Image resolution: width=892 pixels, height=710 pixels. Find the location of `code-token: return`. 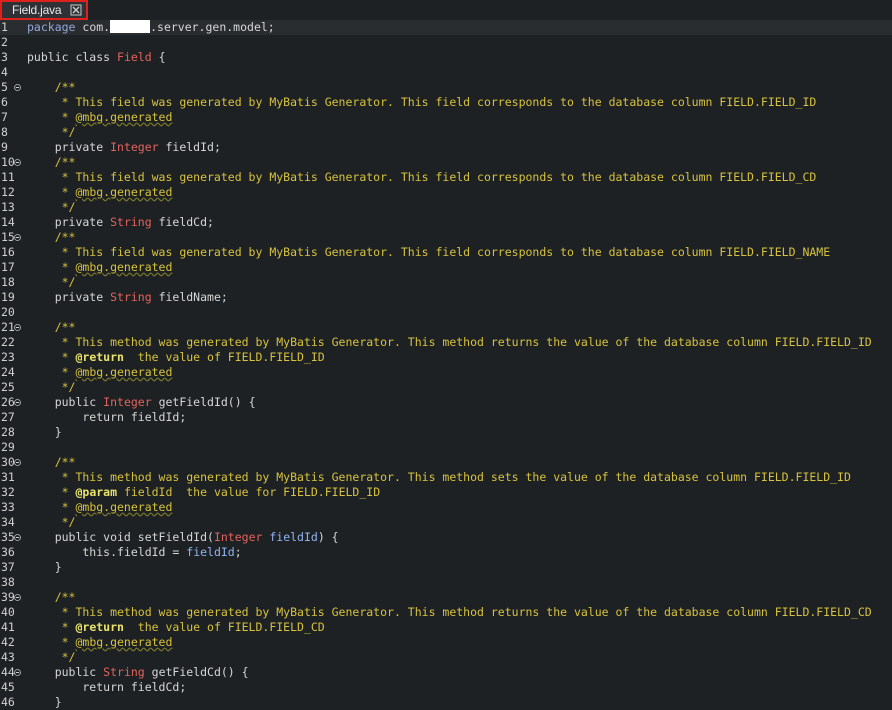

code-token: return is located at coordinates (79, 687).